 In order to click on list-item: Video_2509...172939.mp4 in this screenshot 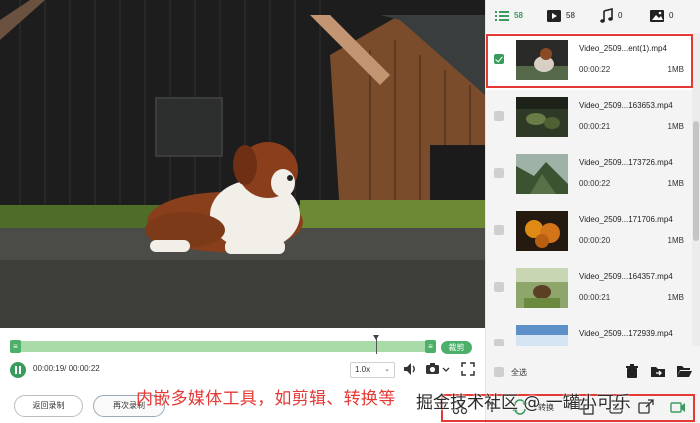, I will do `click(589, 332)`.